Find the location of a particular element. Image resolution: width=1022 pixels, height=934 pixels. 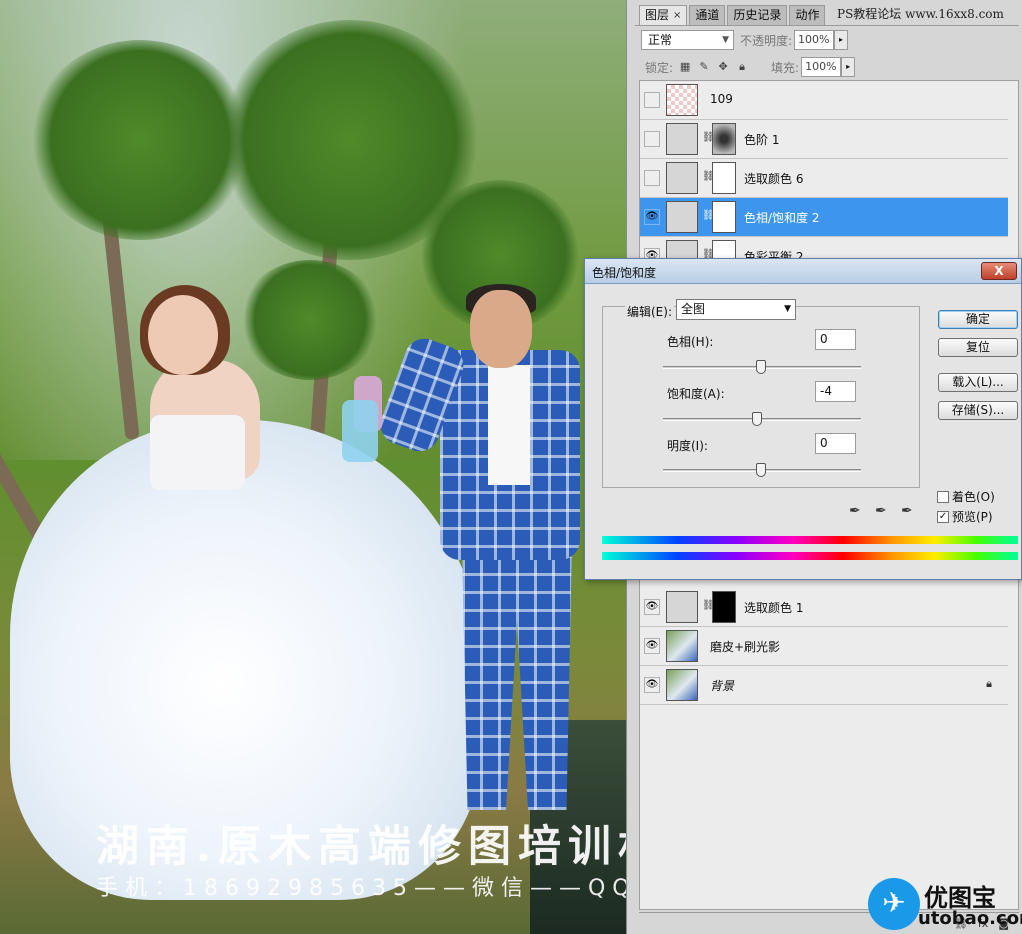

lock-all-icon: 🔒︎ is located at coordinates (742, 67).